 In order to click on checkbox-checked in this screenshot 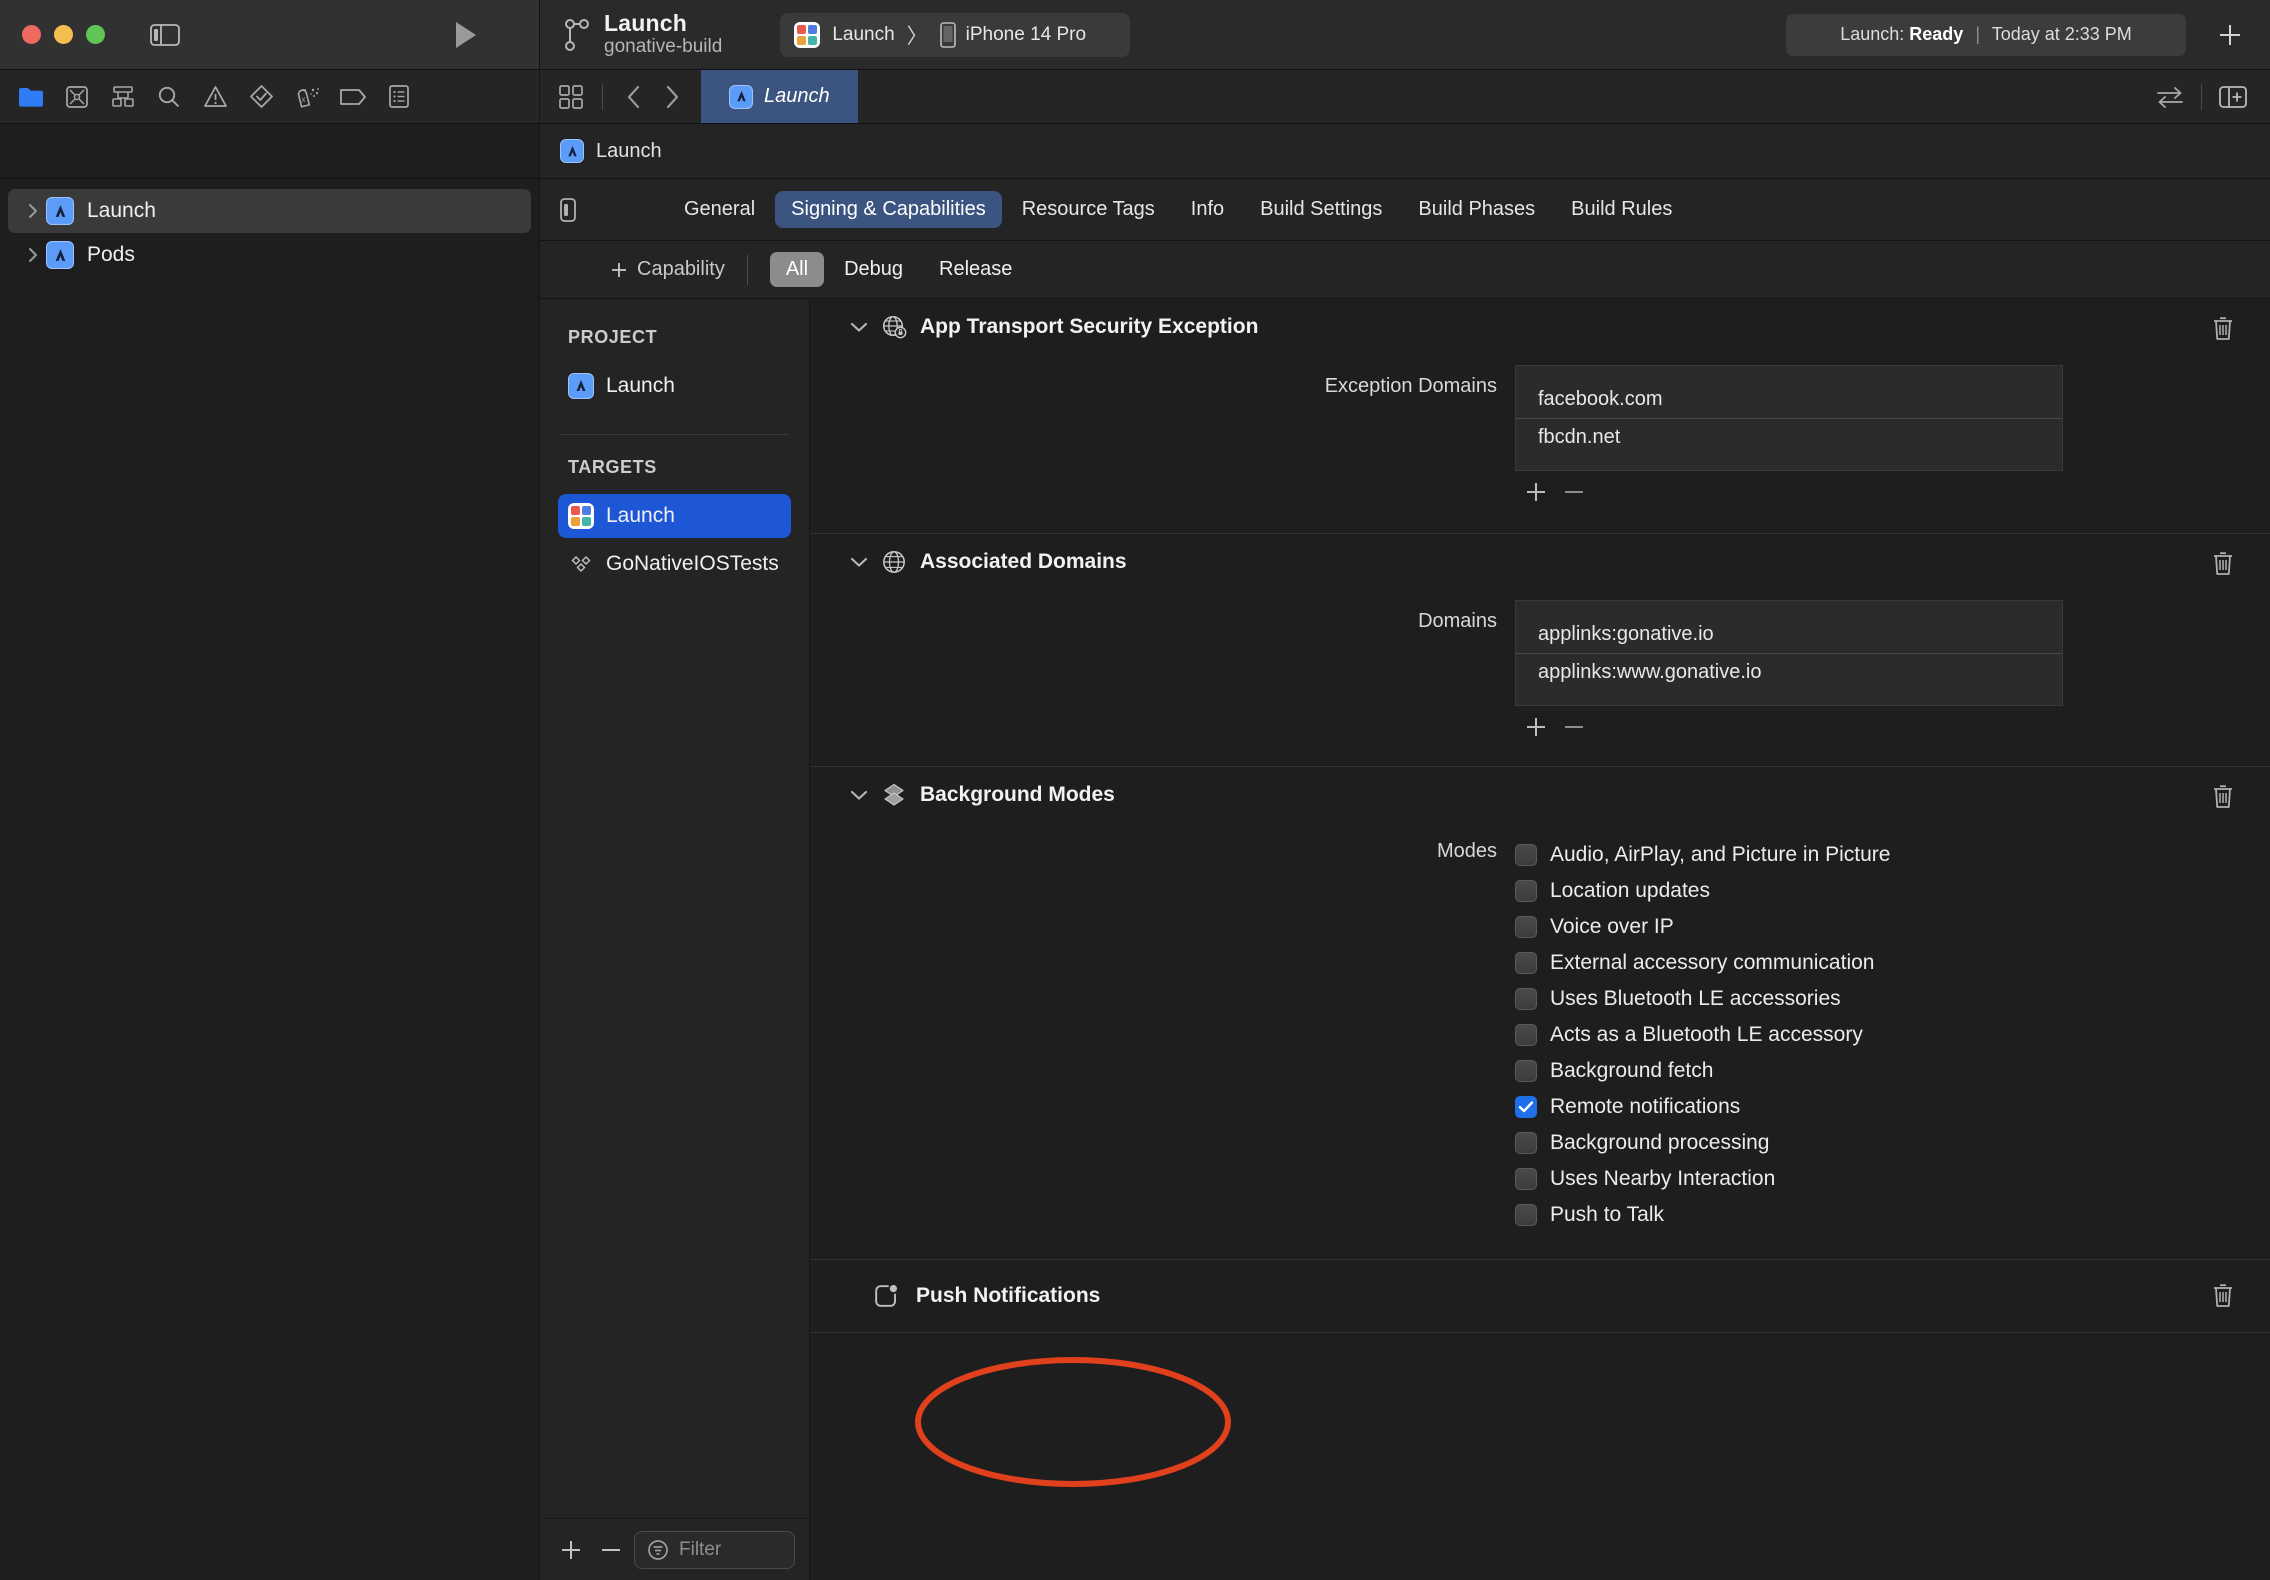, I will do `click(1526, 1107)`.